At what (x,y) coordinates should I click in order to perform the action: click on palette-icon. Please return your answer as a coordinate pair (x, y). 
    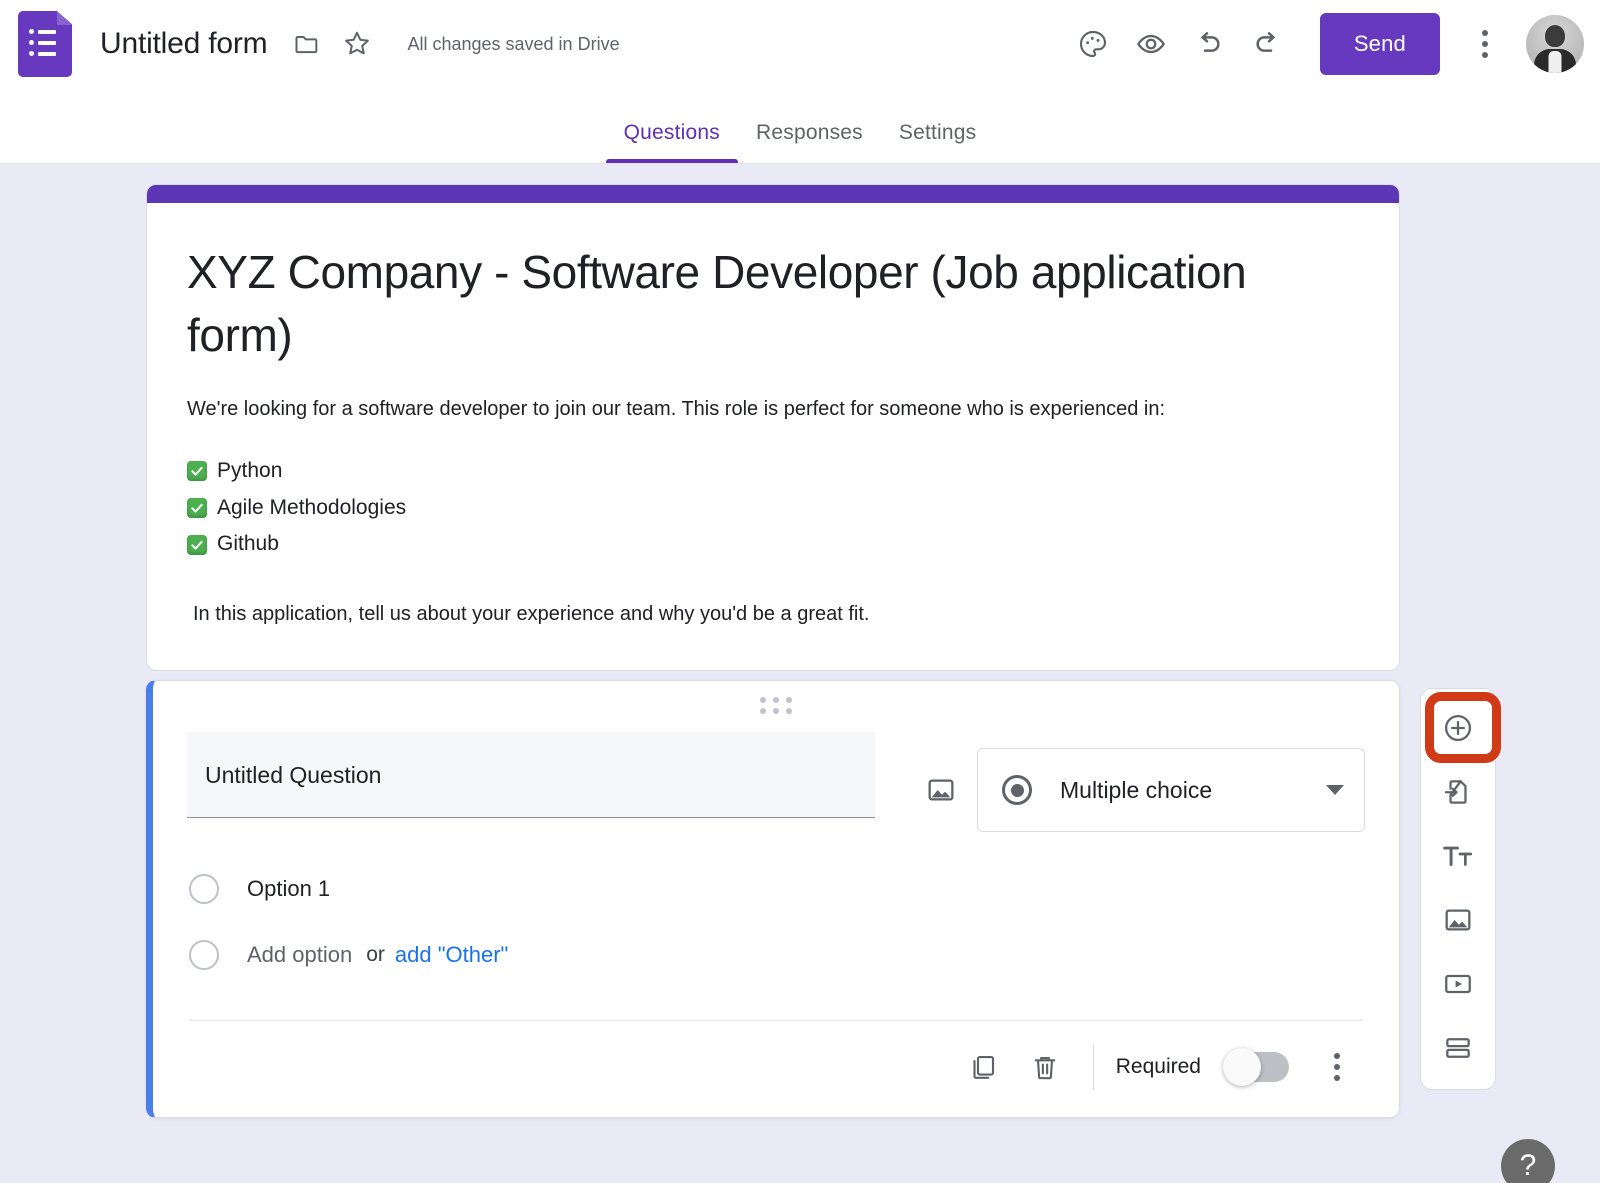
    Looking at the image, I should click on (1093, 44).